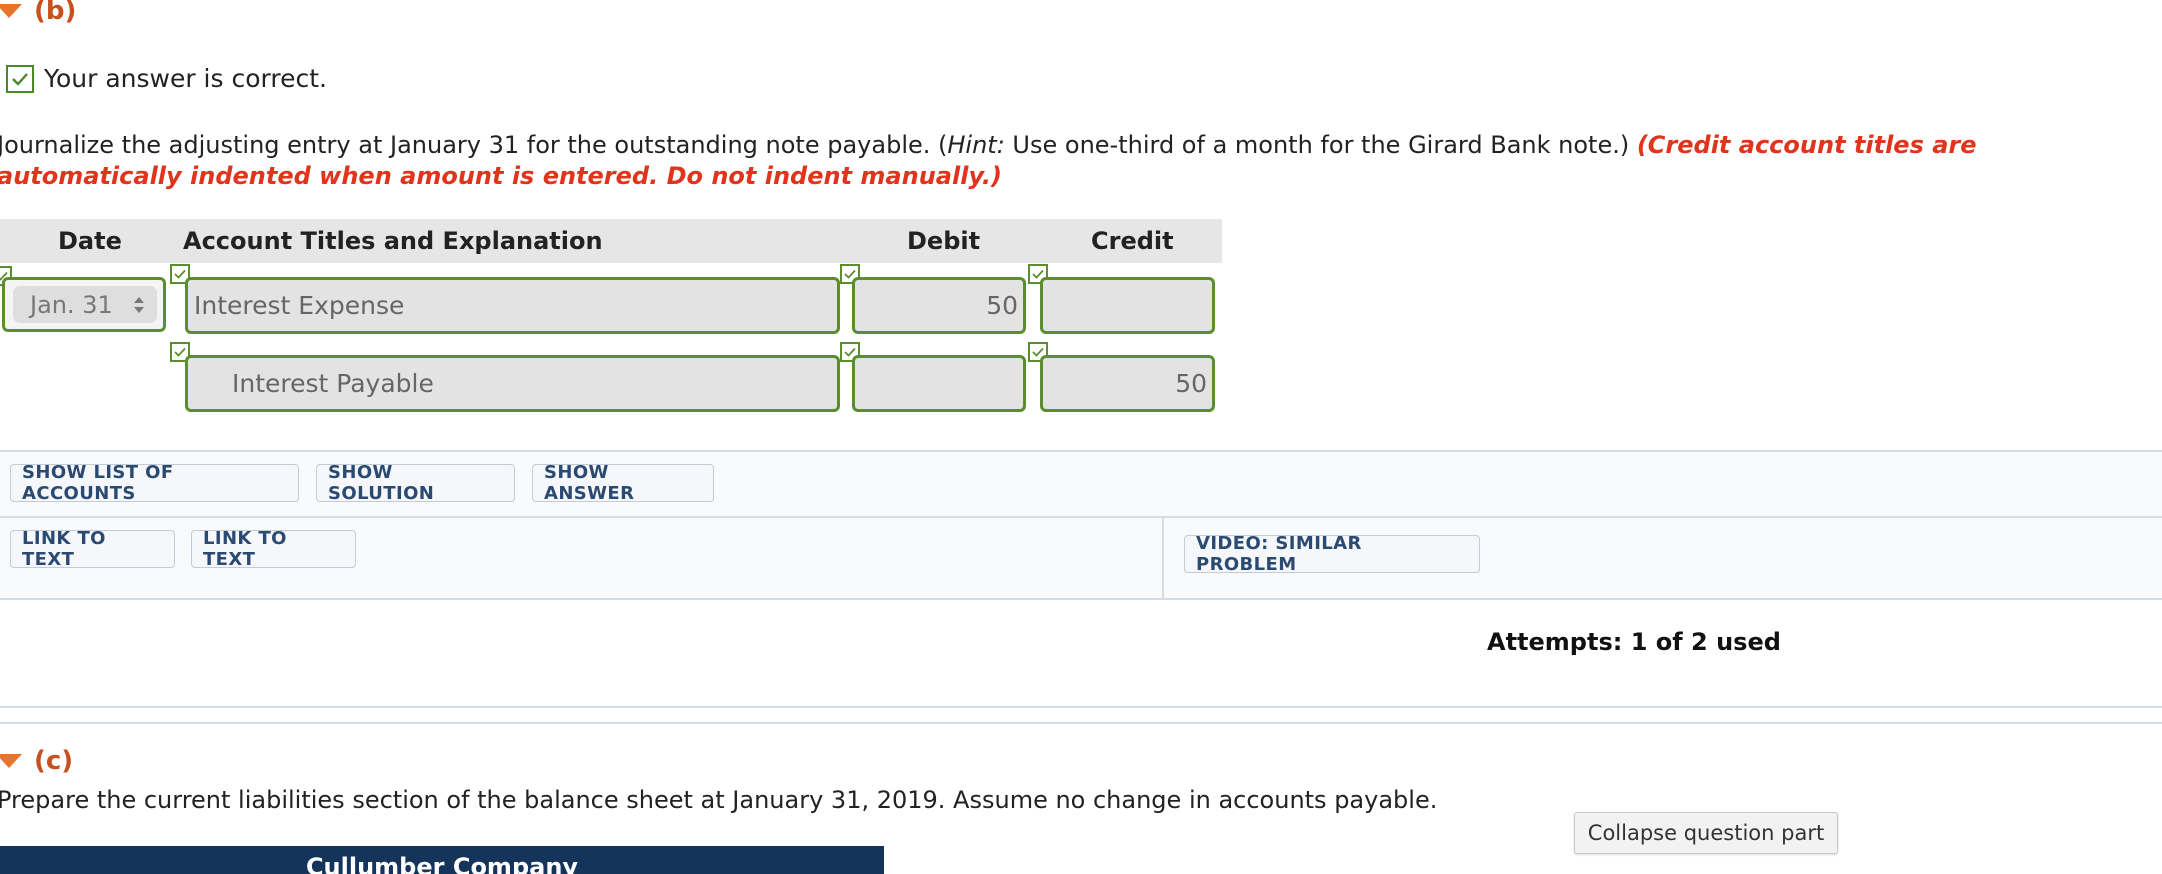  I want to click on col-account: Account Titles and Explanation, so click(393, 241).